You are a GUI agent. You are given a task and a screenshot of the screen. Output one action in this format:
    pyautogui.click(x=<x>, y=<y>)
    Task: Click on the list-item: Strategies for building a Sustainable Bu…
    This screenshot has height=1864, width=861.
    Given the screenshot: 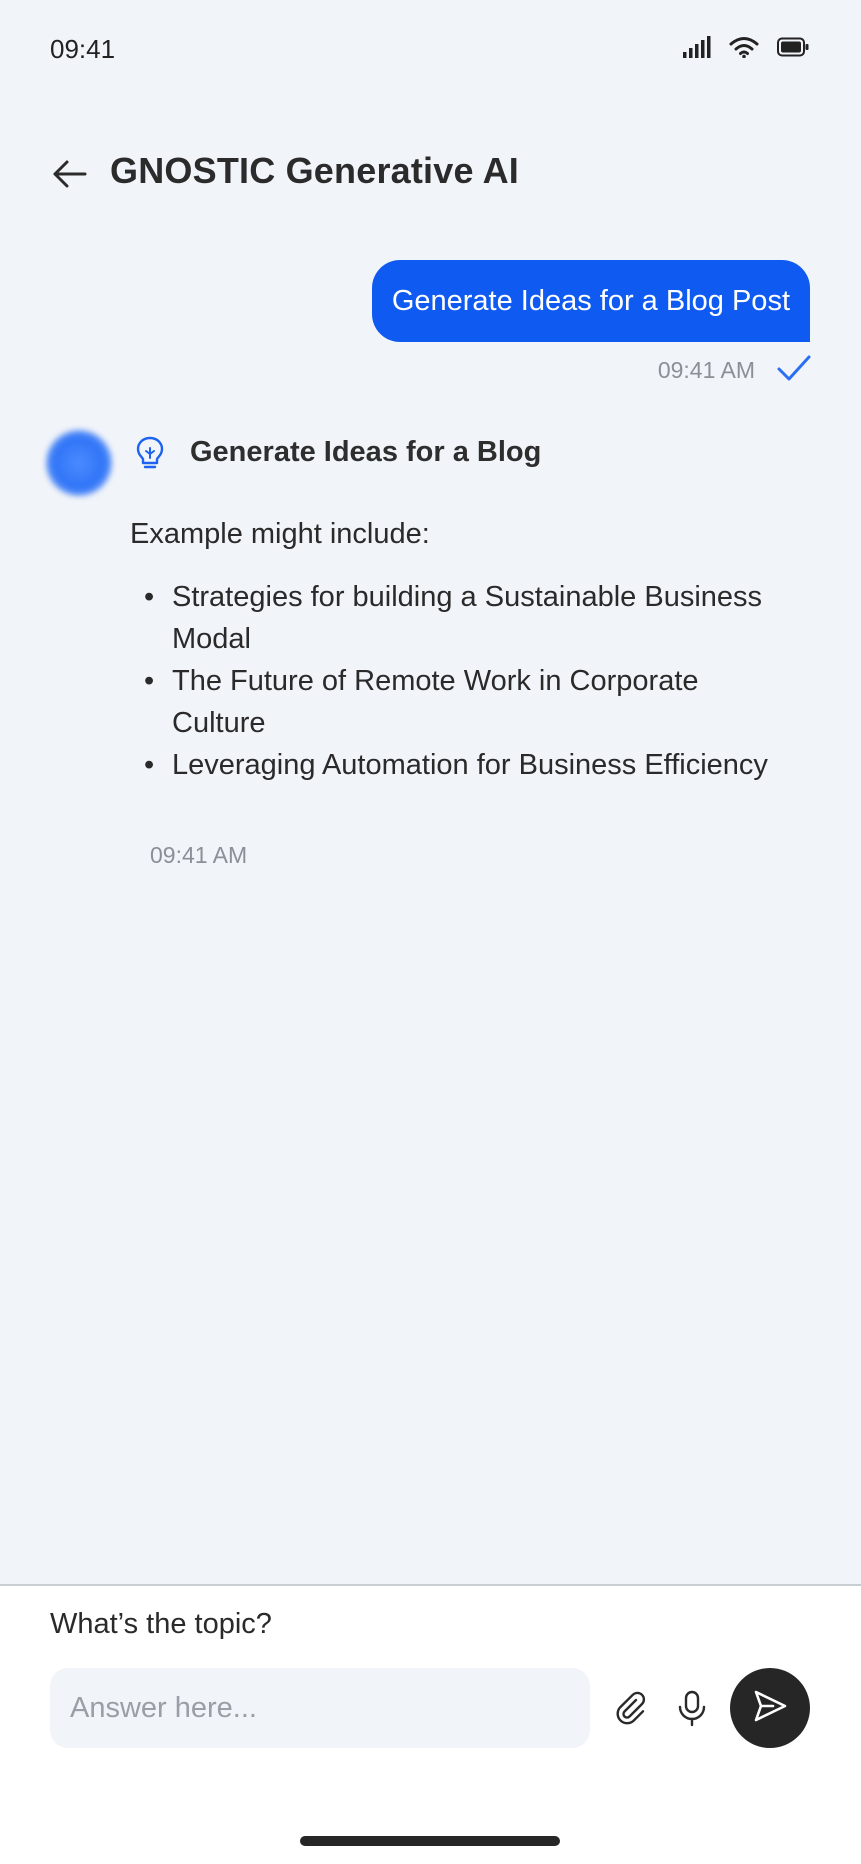 What is the action you would take?
    pyautogui.click(x=450, y=618)
    